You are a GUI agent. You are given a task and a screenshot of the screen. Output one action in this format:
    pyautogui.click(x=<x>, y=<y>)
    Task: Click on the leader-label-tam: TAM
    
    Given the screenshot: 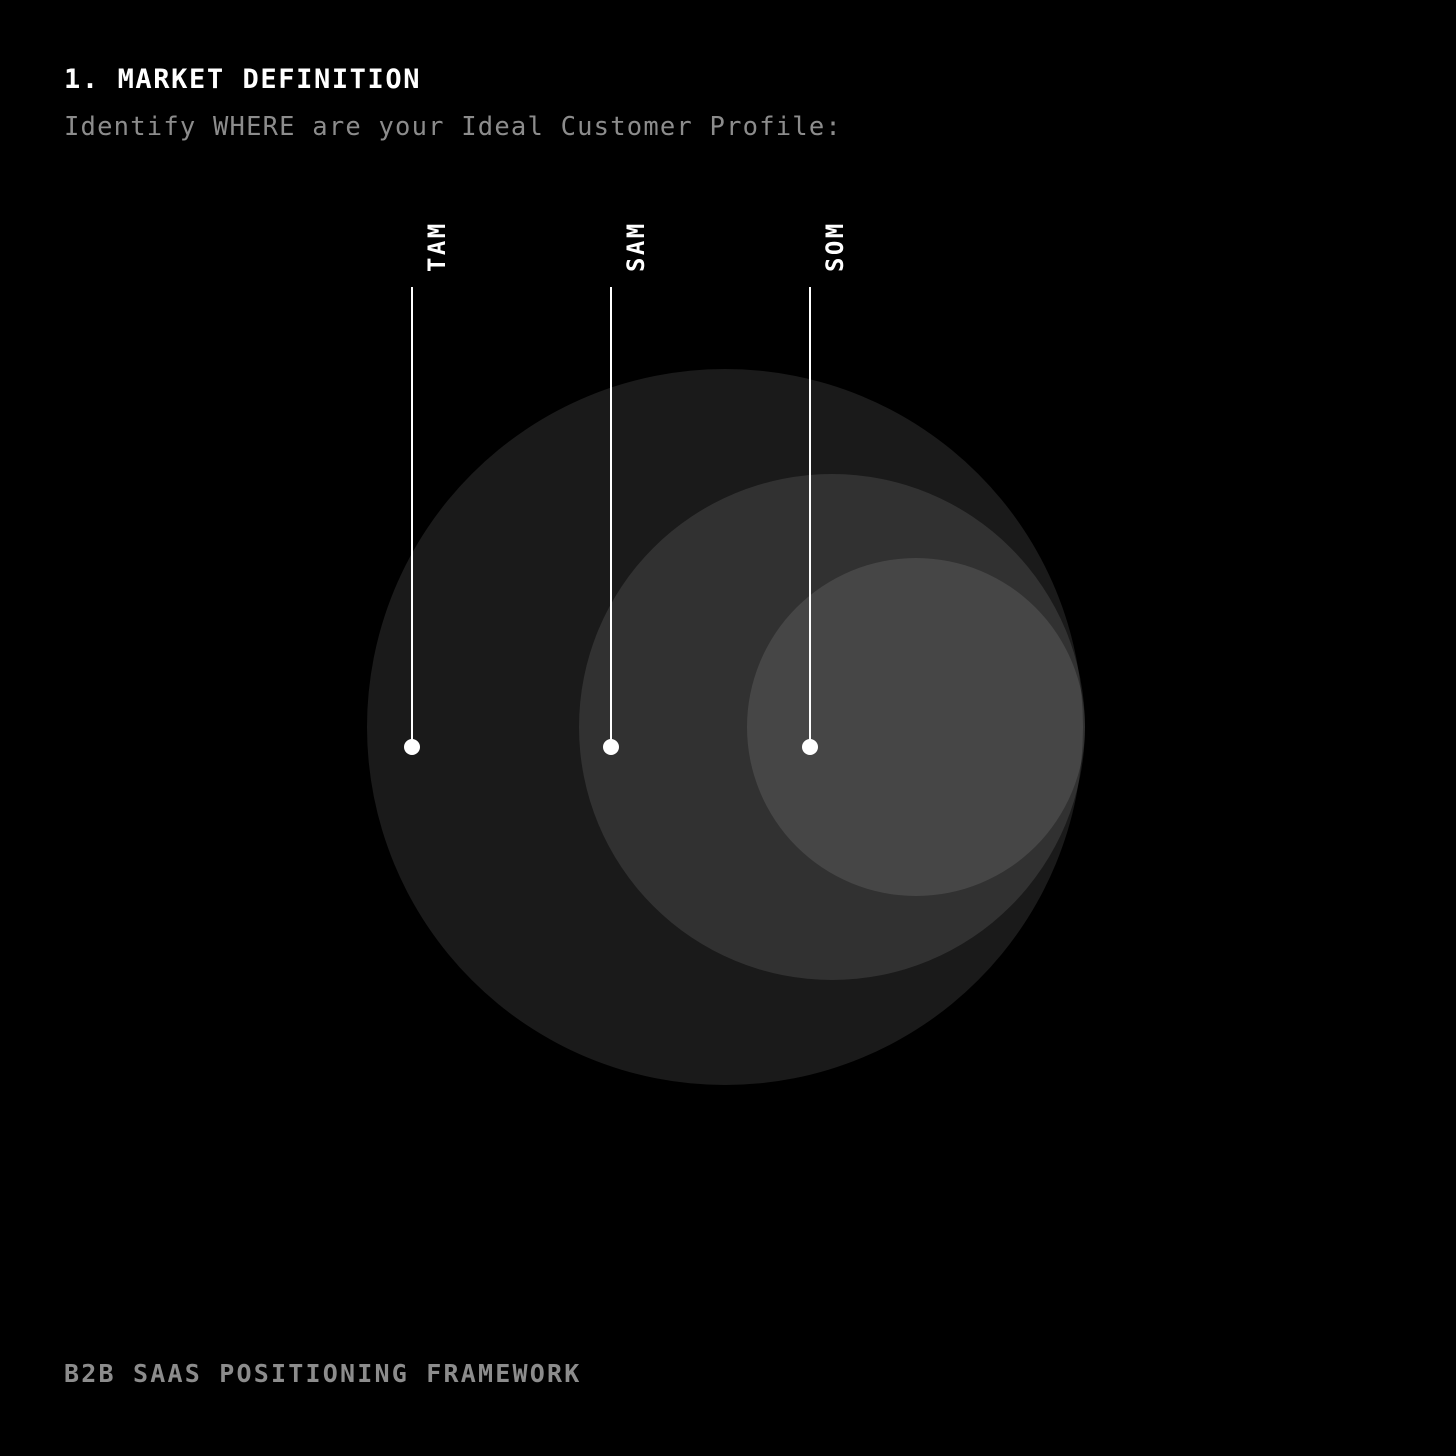 What is the action you would take?
    pyautogui.click(x=437, y=246)
    